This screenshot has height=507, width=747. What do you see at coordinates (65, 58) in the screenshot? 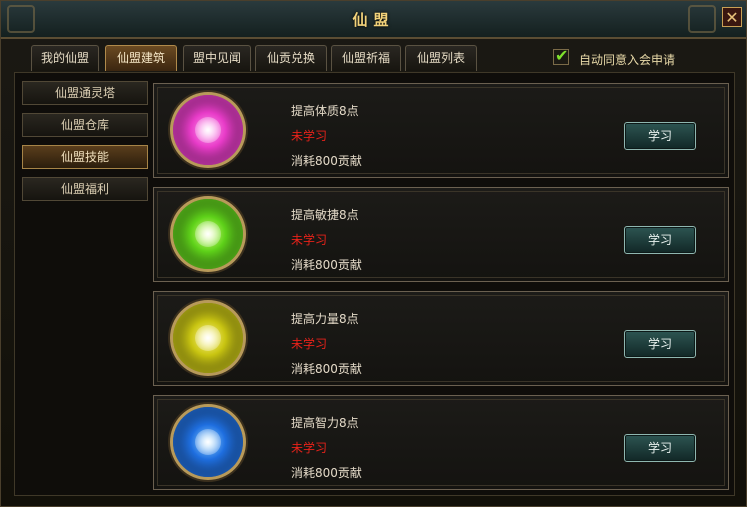
I see `tab-my-guild: 我的仙盟` at bounding box center [65, 58].